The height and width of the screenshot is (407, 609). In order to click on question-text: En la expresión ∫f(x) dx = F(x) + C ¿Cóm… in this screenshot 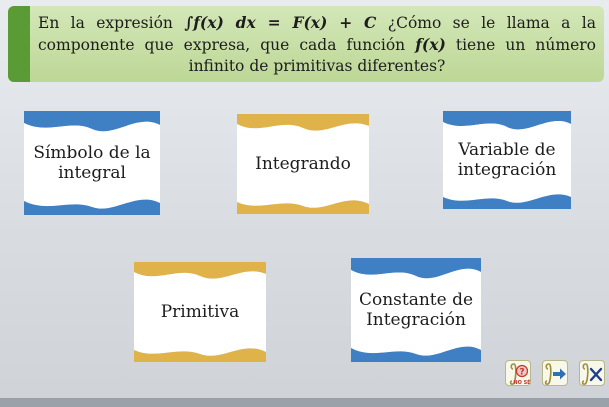, I will do `click(317, 44)`.